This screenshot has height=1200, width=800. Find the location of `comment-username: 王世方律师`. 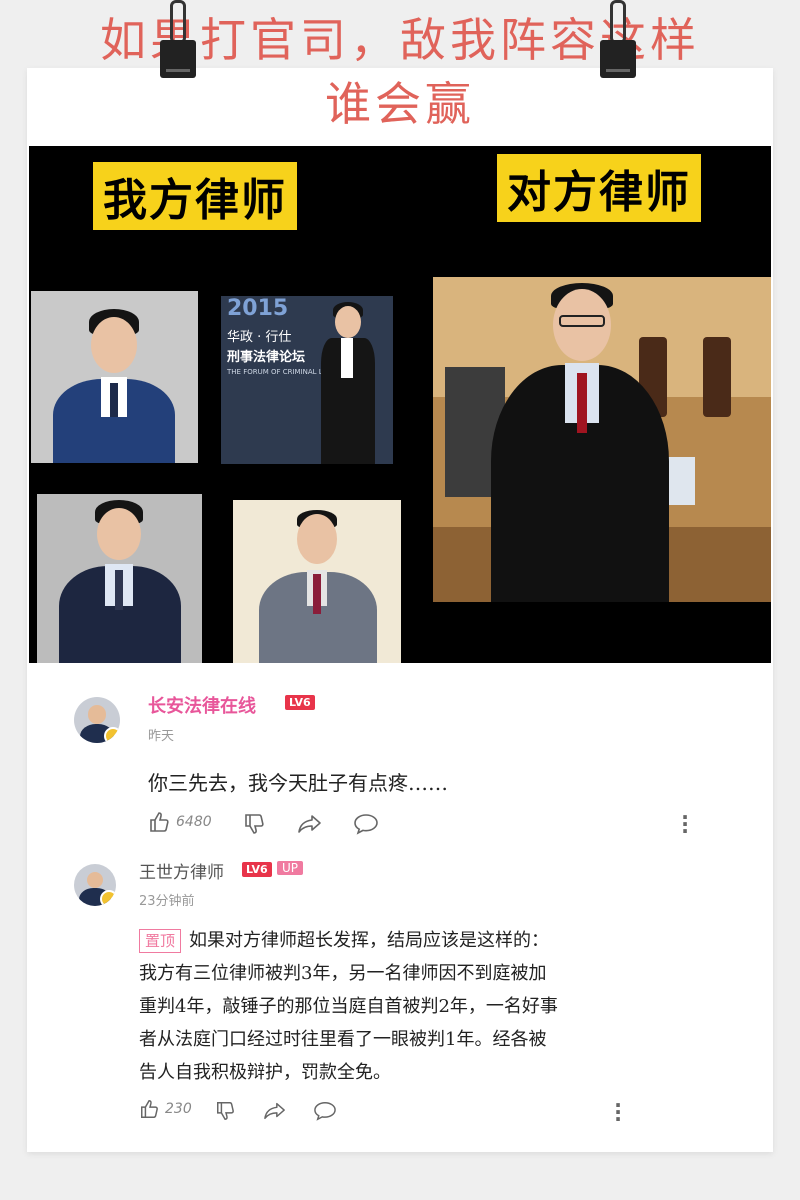

comment-username: 王世方律师 is located at coordinates (181, 870).